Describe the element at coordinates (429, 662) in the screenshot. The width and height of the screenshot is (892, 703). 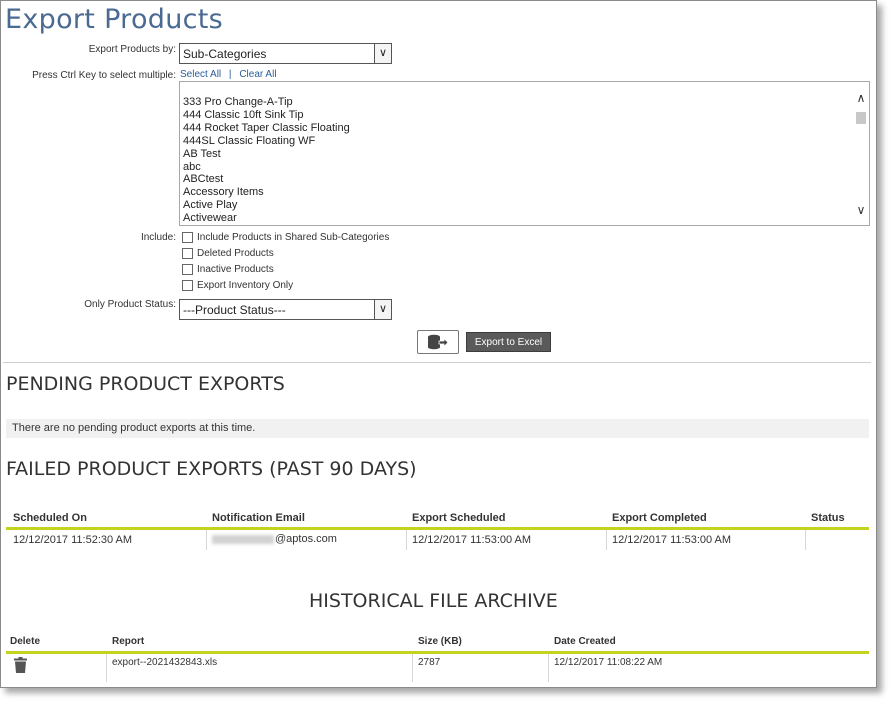
I see `size-cell: 2787` at that location.